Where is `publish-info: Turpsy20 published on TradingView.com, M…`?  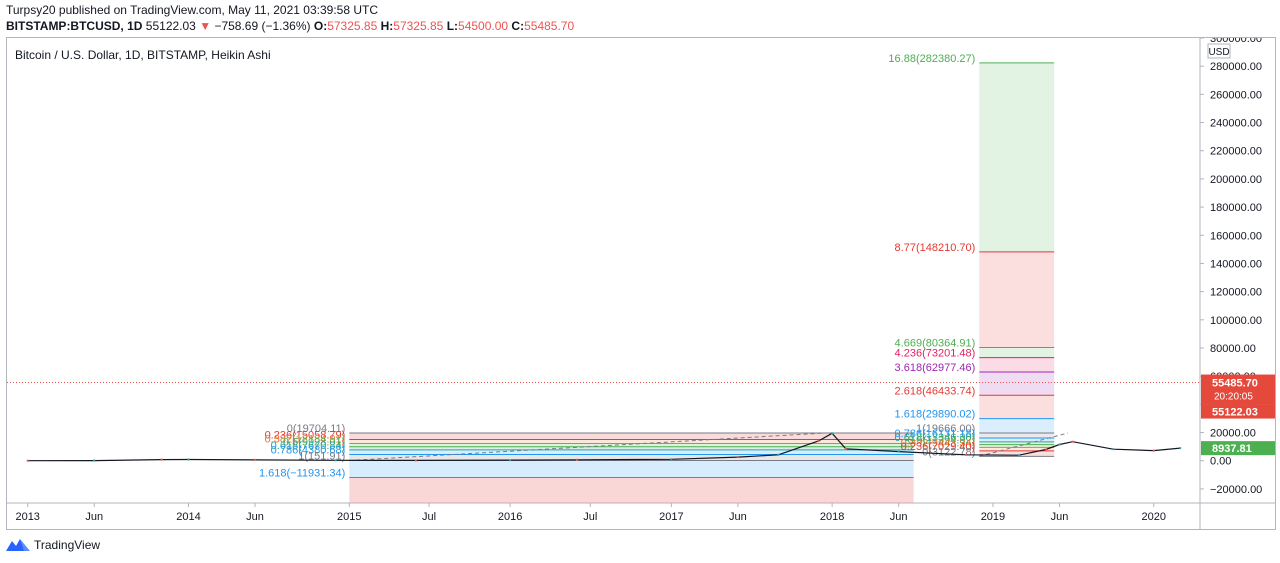 publish-info: Turpsy20 published on TradingView.com, M… is located at coordinates (192, 10).